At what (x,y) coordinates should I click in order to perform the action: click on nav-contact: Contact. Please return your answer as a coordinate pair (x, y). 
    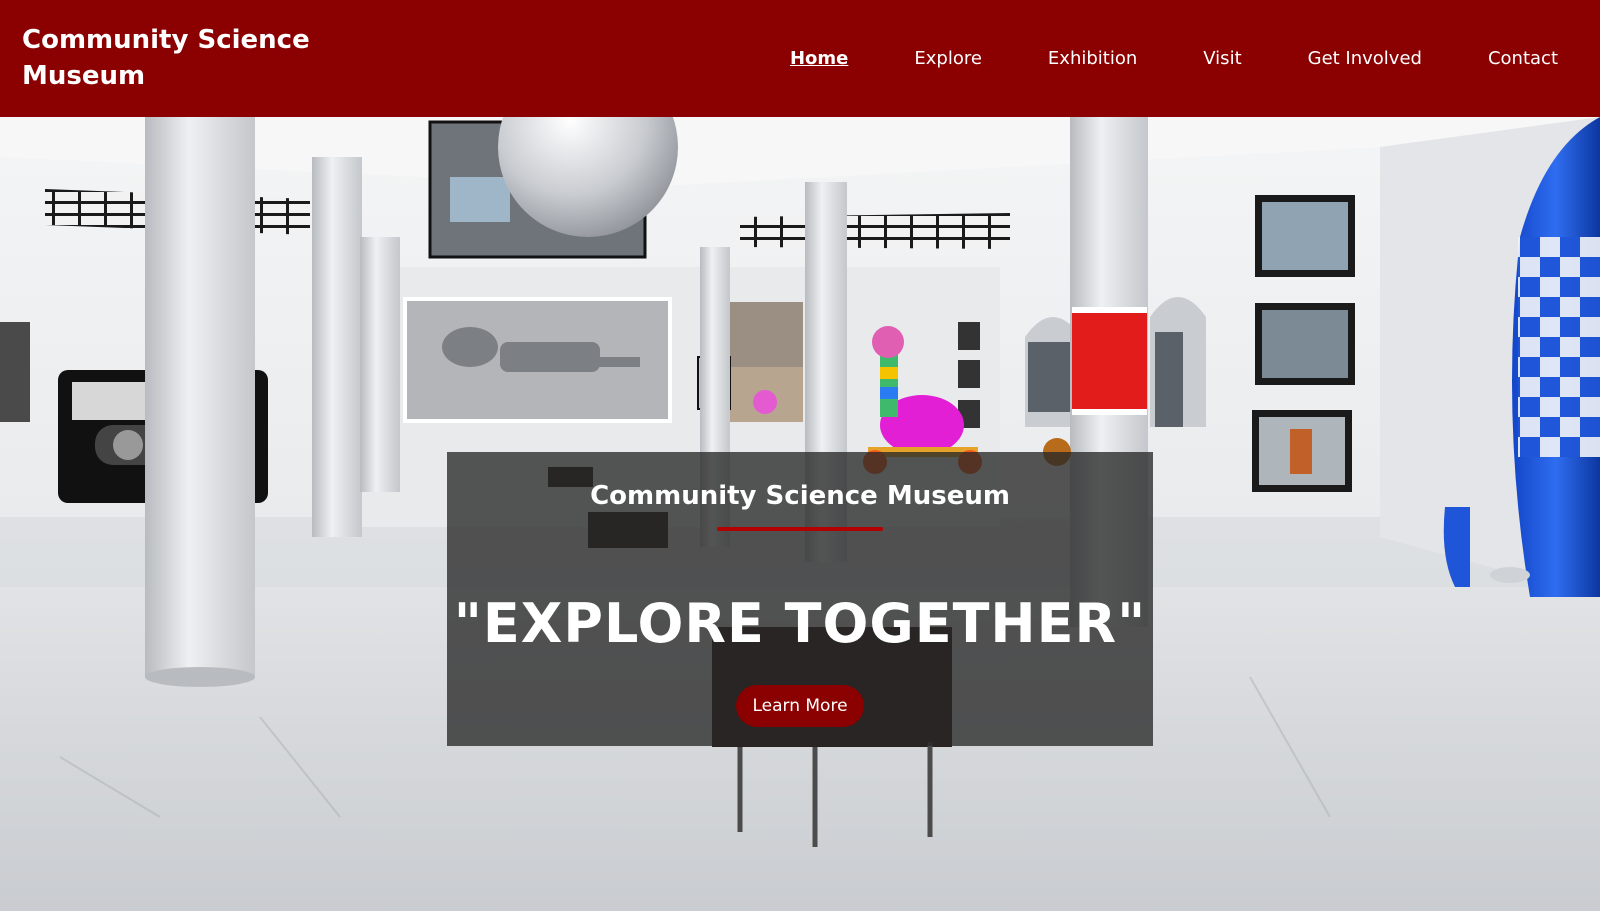
    Looking at the image, I should click on (1523, 59).